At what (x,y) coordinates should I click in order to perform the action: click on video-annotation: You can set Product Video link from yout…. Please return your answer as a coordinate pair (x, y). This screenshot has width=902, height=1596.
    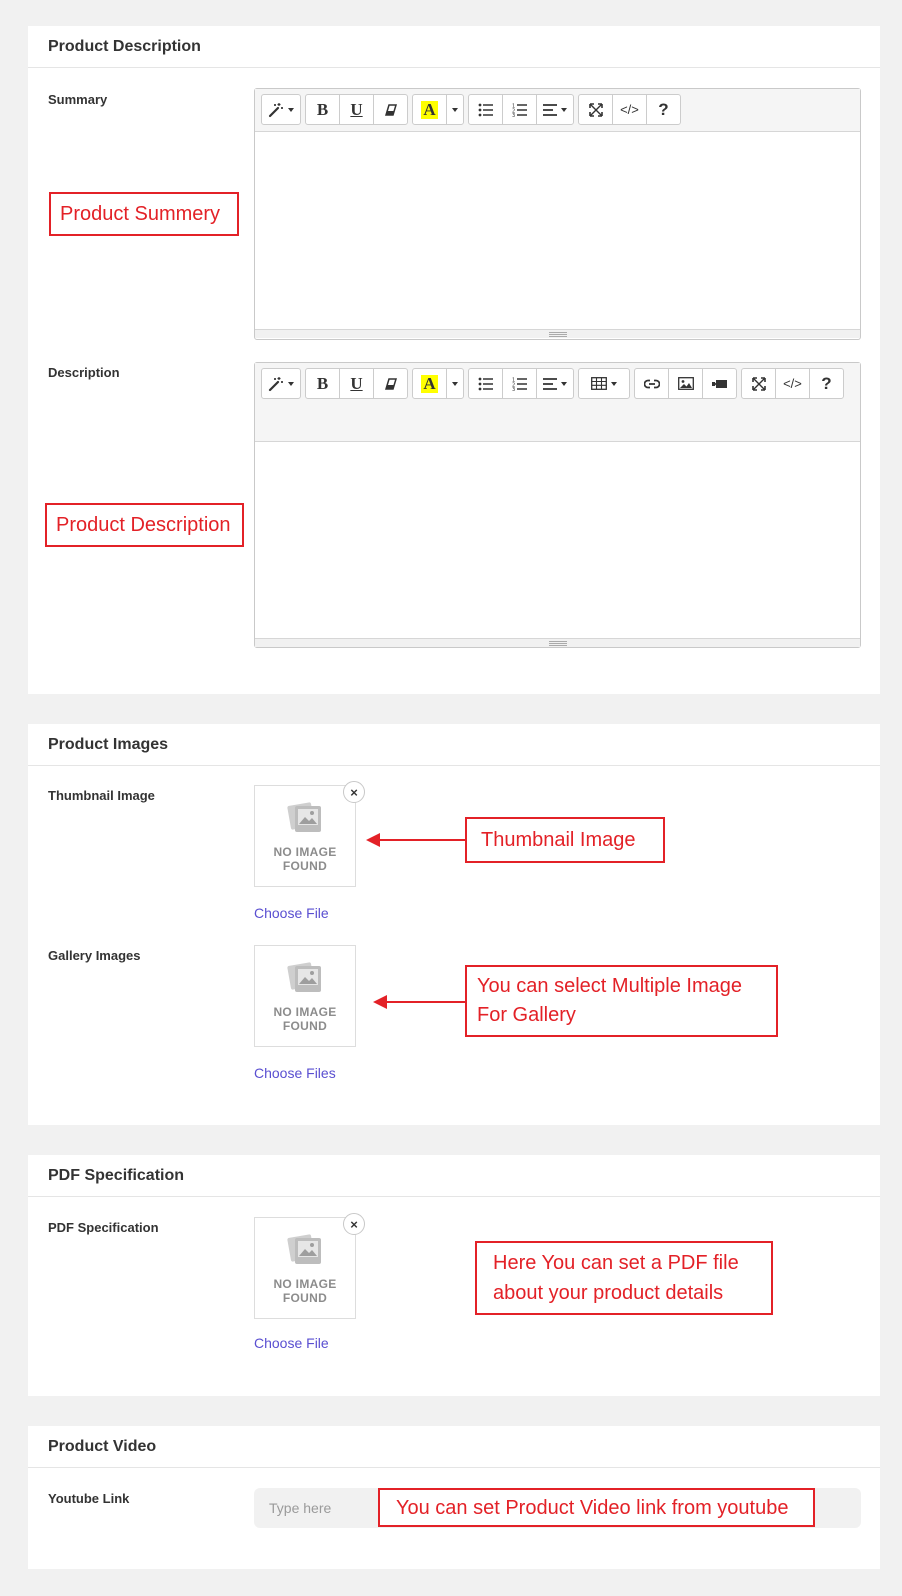
    Looking at the image, I should click on (596, 1507).